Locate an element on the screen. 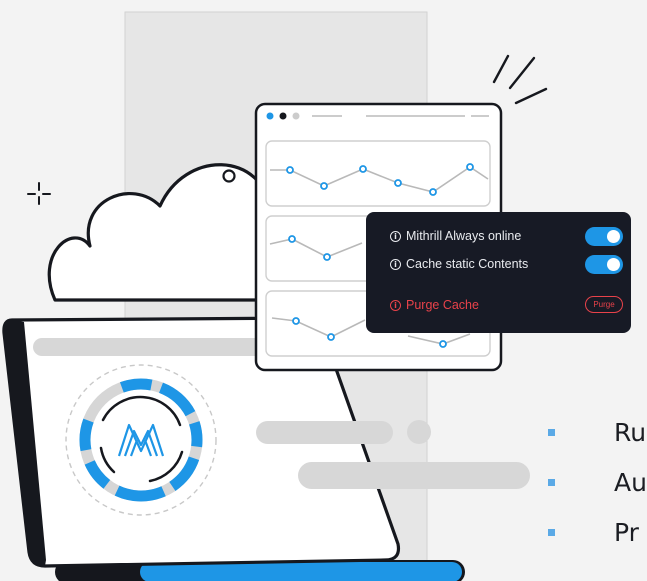 Image resolution: width=647 pixels, height=581 pixels. list-item-text: Au is located at coordinates (630, 482).